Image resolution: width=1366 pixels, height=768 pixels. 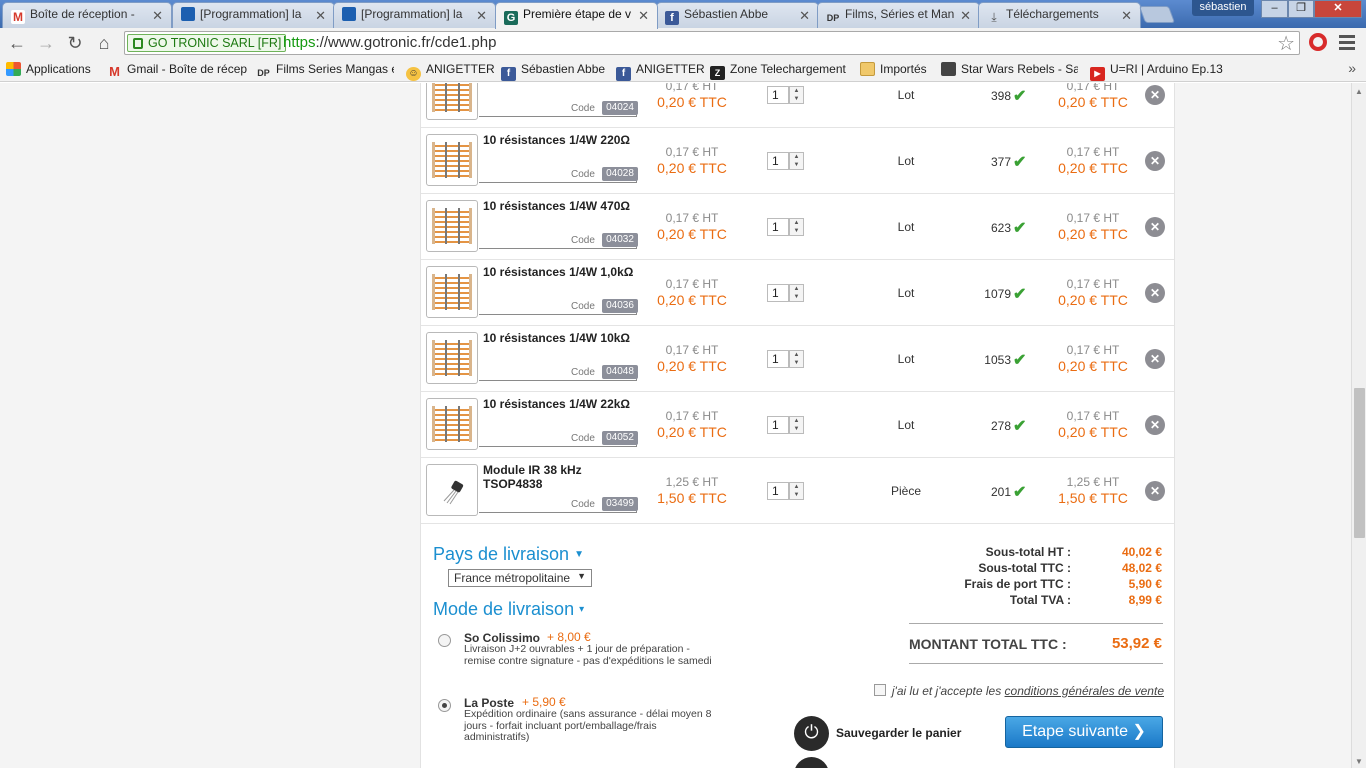 I want to click on save-cart-icon: ⏻, so click(x=811, y=733).